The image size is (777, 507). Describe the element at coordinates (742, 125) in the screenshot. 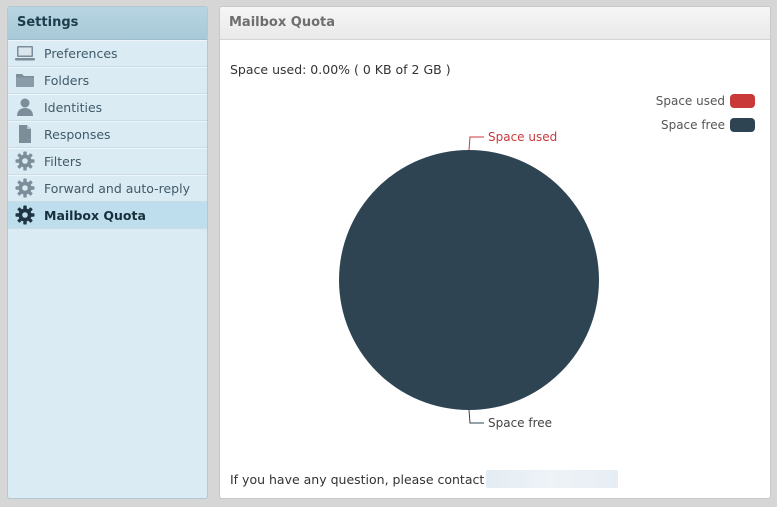

I see `legend-swatch-space-free` at that location.